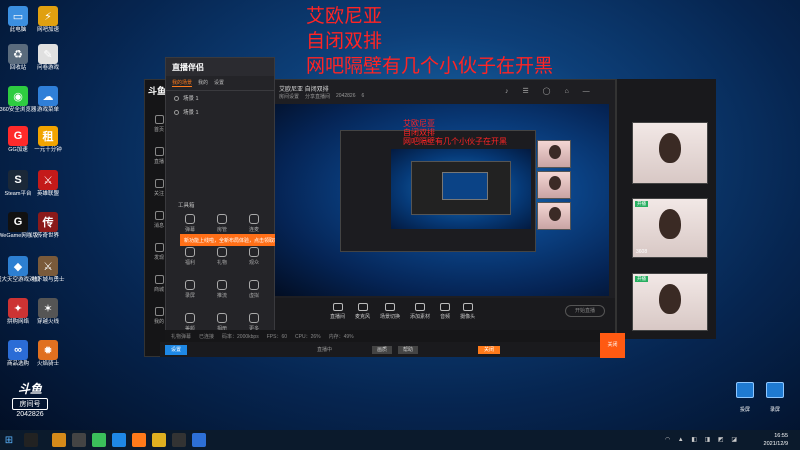 This screenshot has width=800, height=450. What do you see at coordinates (48, 140) in the screenshot?
I see `desktop-icon: 租一元十分钟` at bounding box center [48, 140].